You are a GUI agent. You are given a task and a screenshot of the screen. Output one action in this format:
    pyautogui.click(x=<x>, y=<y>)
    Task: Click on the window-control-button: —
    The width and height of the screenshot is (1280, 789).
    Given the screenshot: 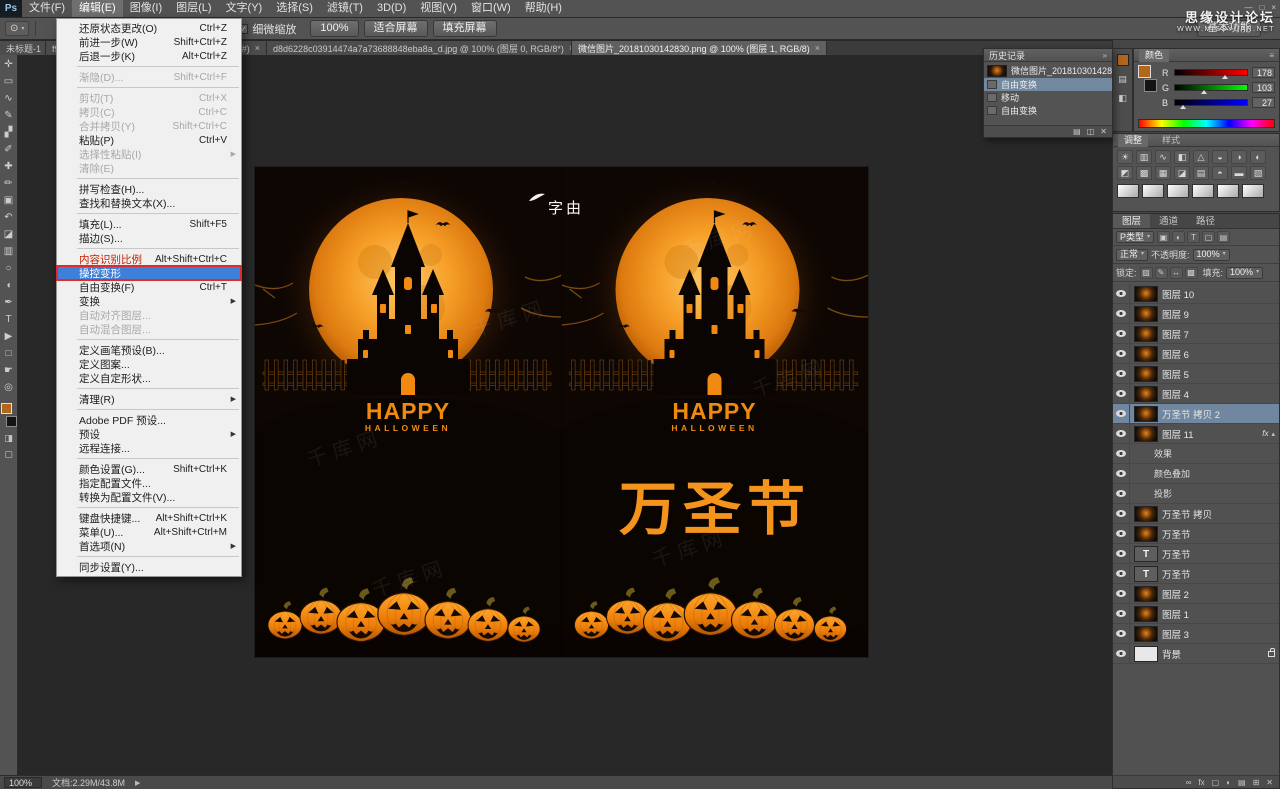 What is the action you would take?
    pyautogui.click(x=1248, y=8)
    